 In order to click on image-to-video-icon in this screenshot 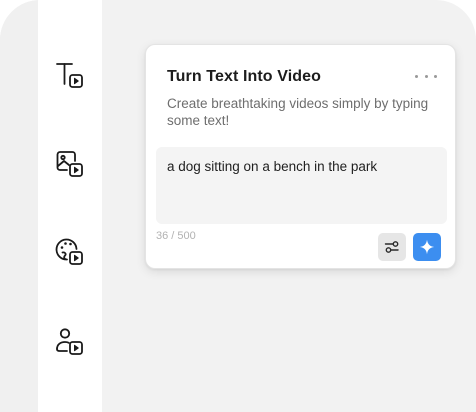, I will do `click(69, 164)`.